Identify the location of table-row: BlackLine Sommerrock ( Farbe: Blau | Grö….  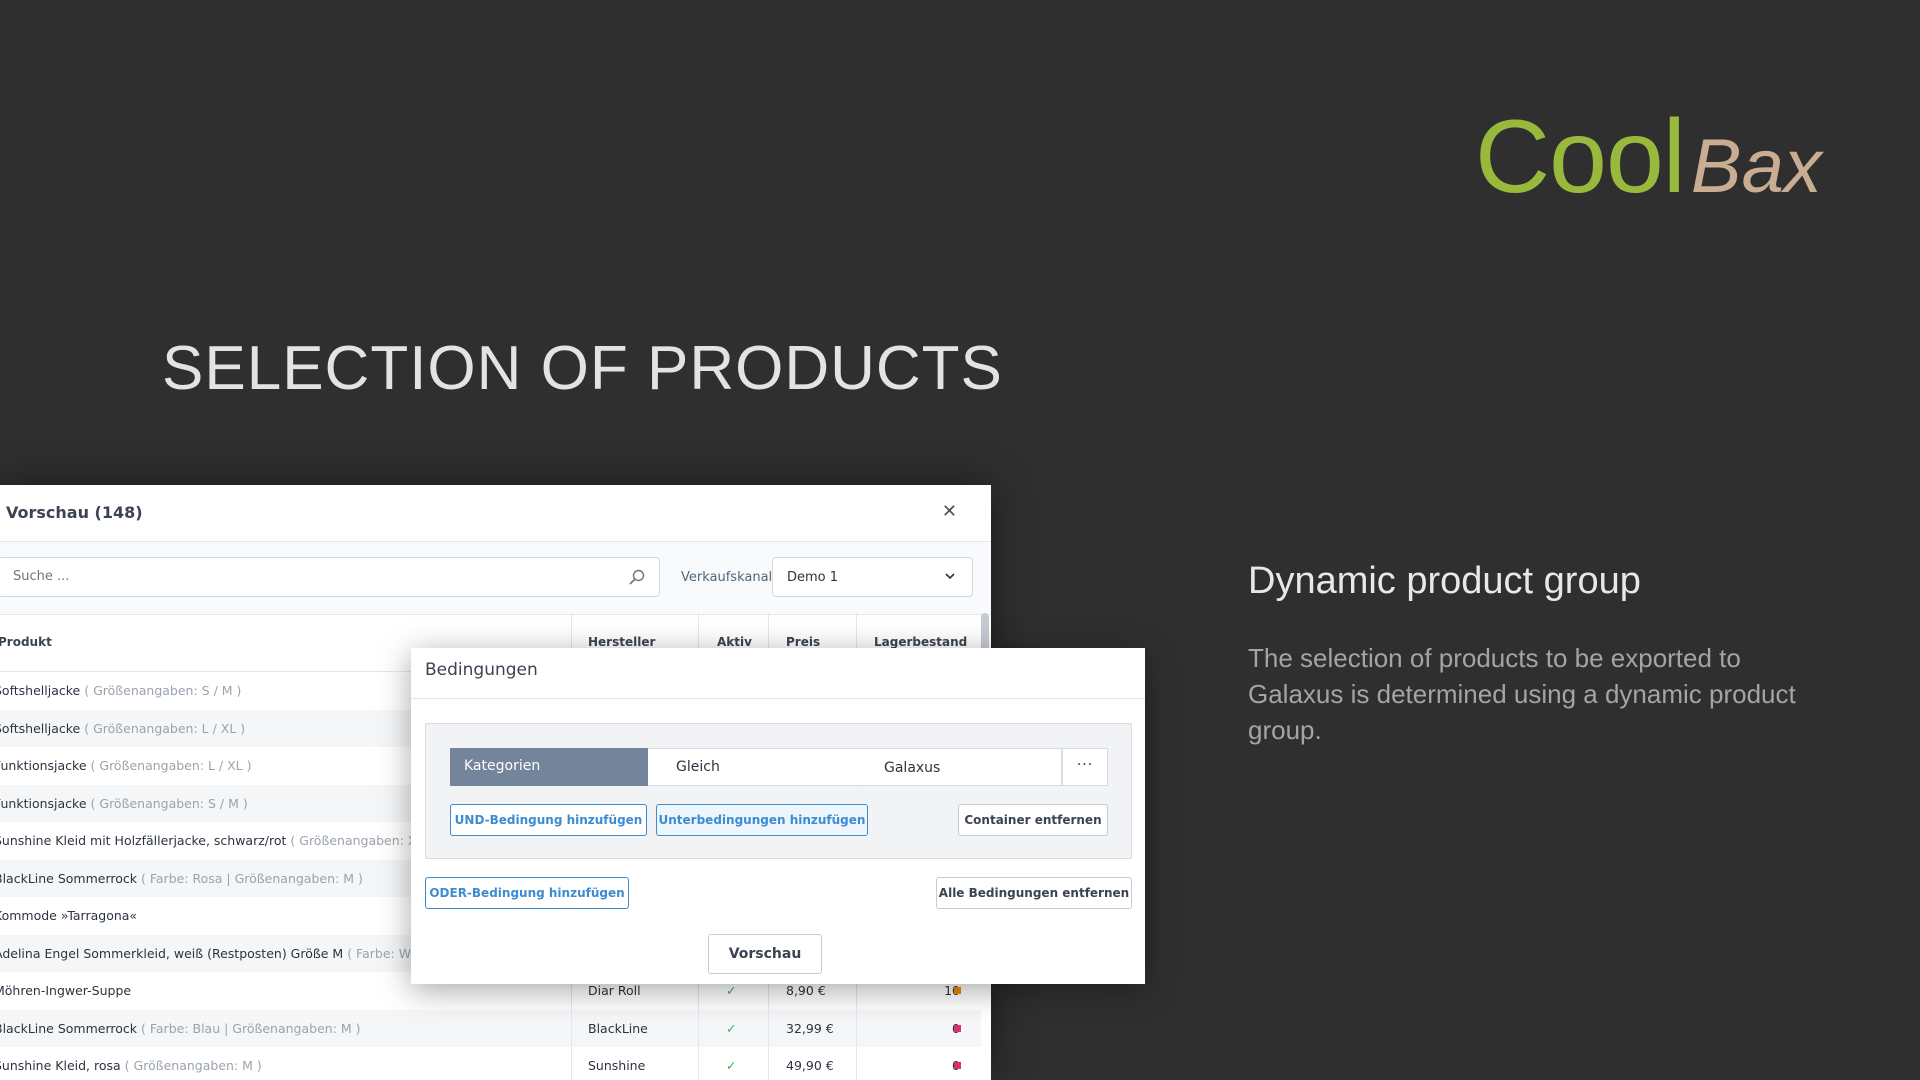
(490, 1028).